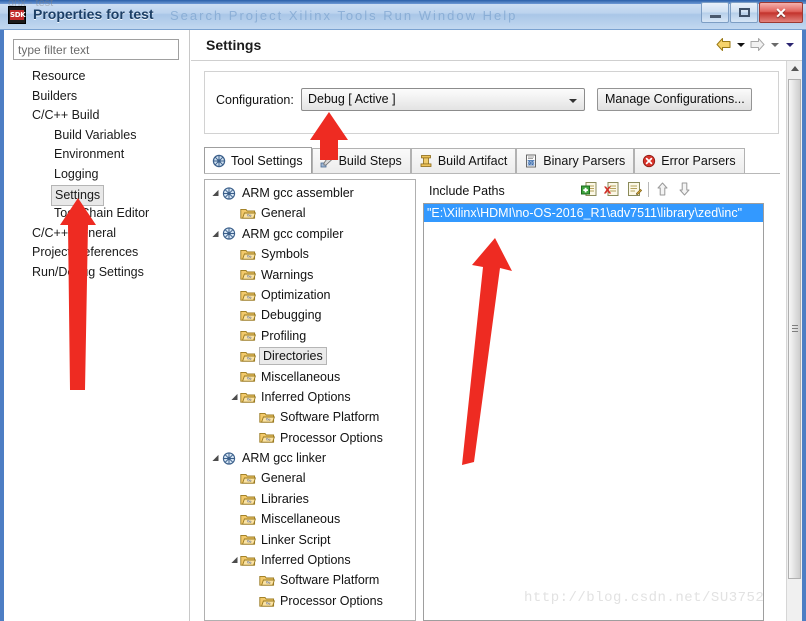 The width and height of the screenshot is (806, 621). I want to click on error-parsers-icon, so click(649, 161).